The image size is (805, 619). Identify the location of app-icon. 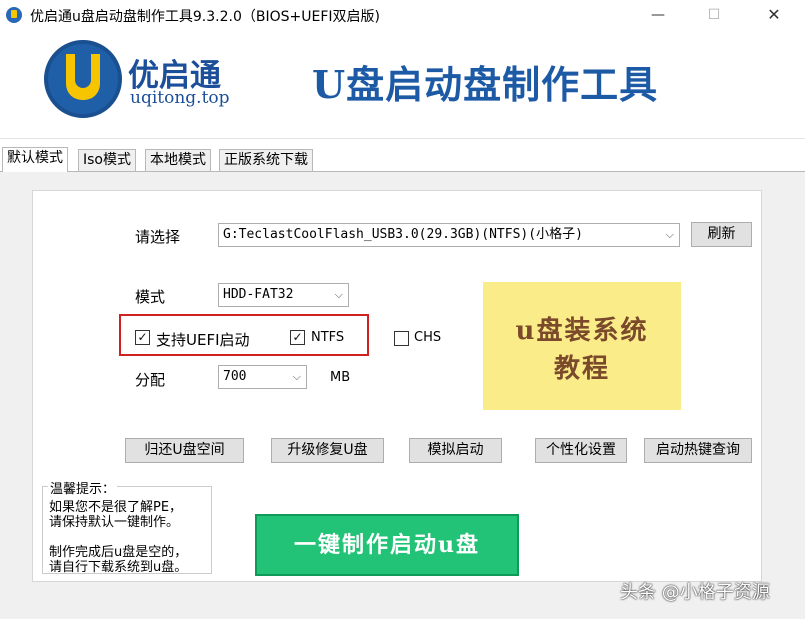
(14, 15).